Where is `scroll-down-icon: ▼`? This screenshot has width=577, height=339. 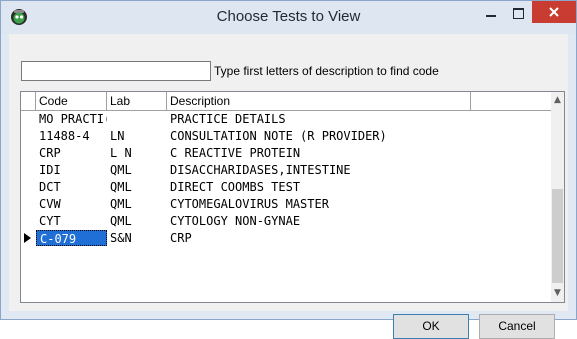 scroll-down-icon: ▼ is located at coordinates (557, 293).